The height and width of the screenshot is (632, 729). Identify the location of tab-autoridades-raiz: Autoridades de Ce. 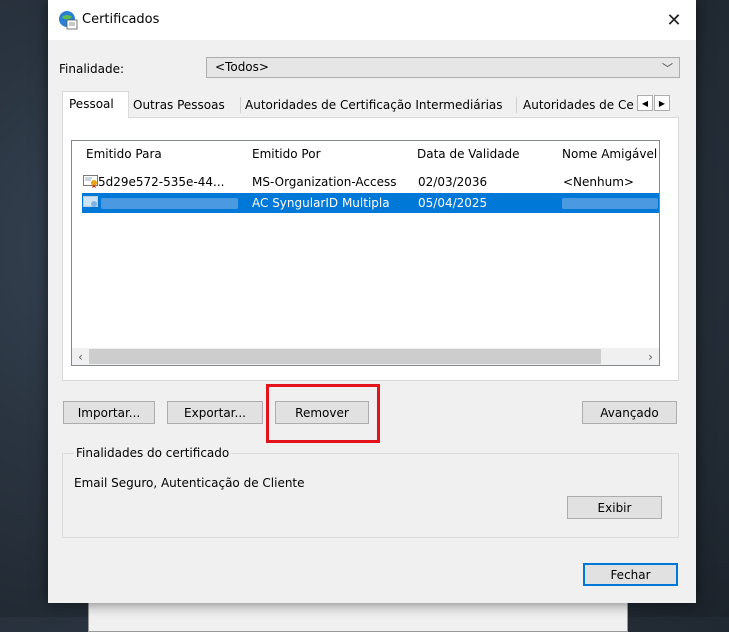
(579, 106).